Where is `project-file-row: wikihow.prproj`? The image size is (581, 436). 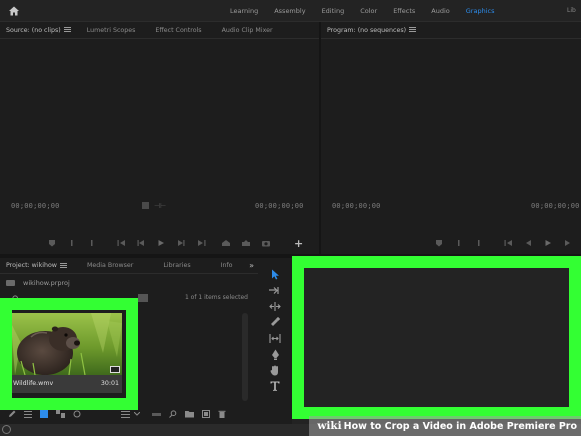
project-file-row: wikihow.prproj is located at coordinates (38, 283).